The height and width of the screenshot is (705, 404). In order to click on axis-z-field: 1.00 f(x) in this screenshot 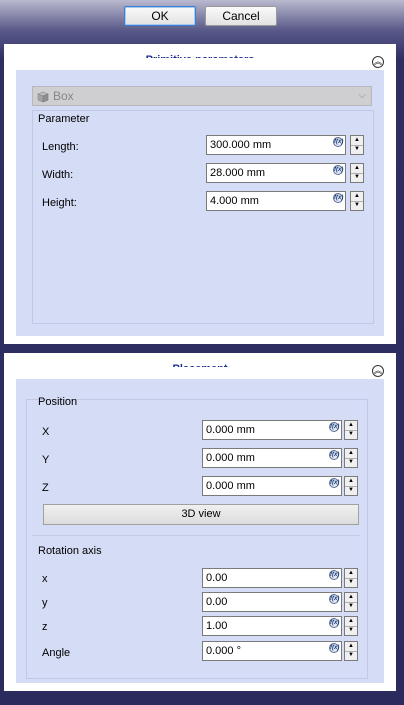, I will do `click(272, 626)`.